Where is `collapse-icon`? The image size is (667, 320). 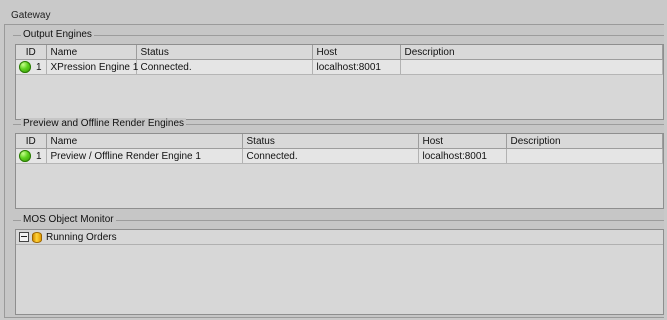
collapse-icon is located at coordinates (24, 237).